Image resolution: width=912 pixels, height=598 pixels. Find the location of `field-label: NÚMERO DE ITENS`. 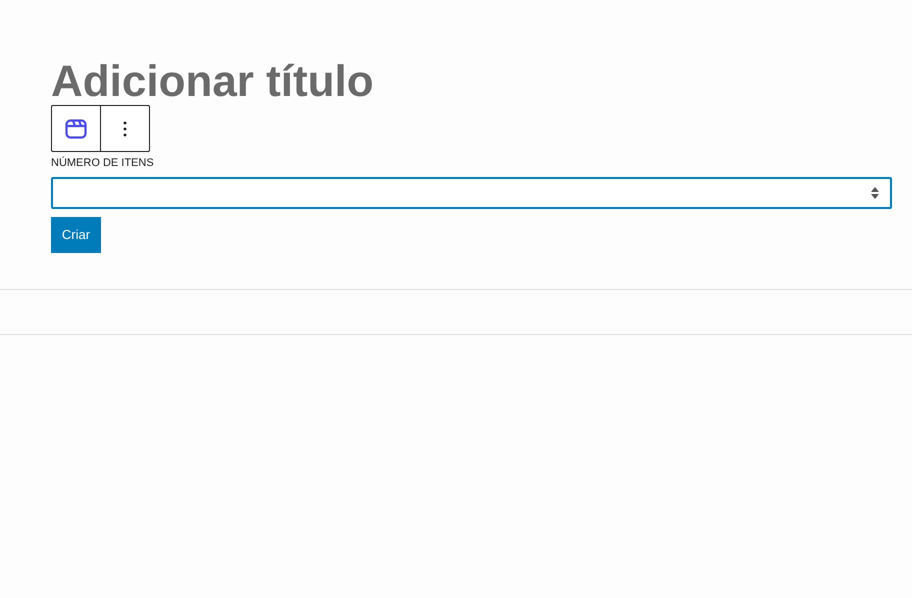

field-label: NÚMERO DE ITENS is located at coordinates (103, 163).